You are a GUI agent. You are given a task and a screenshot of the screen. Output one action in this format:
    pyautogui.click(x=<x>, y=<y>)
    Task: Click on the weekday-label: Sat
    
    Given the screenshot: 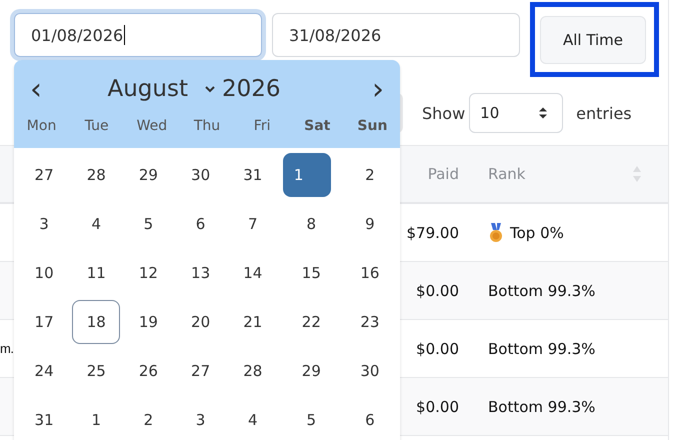 What is the action you would take?
    pyautogui.click(x=317, y=126)
    